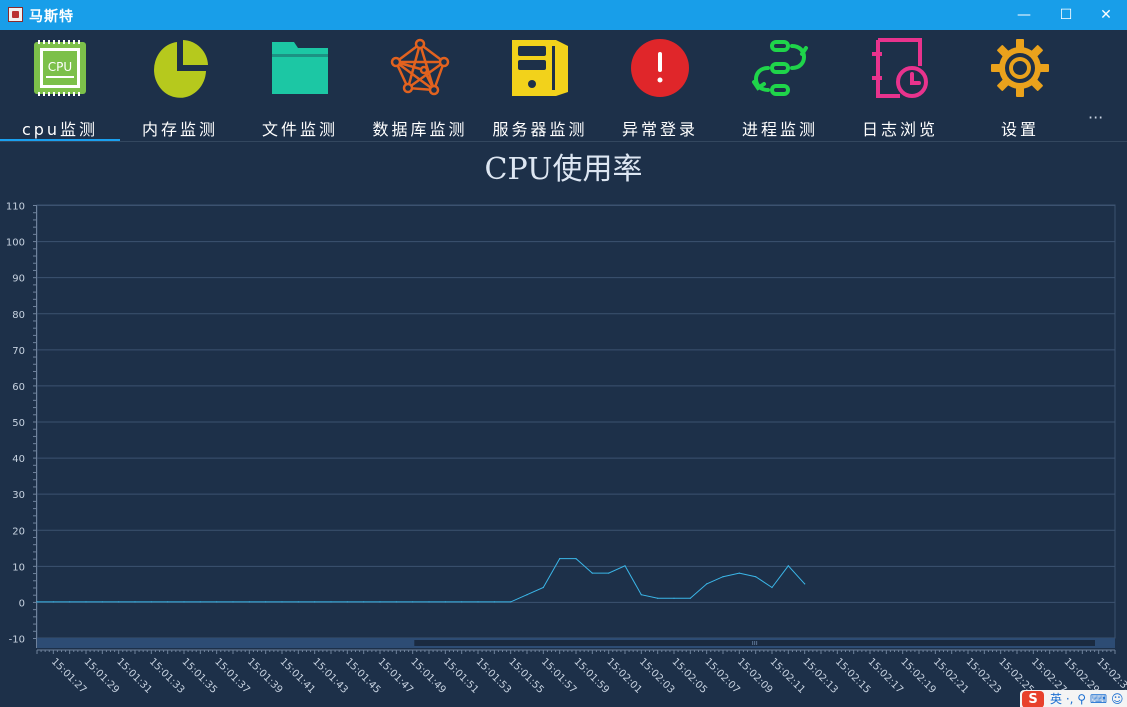 This screenshot has height=707, width=1127. I want to click on tool-memory-monitor: 内存监测, so click(180, 86).